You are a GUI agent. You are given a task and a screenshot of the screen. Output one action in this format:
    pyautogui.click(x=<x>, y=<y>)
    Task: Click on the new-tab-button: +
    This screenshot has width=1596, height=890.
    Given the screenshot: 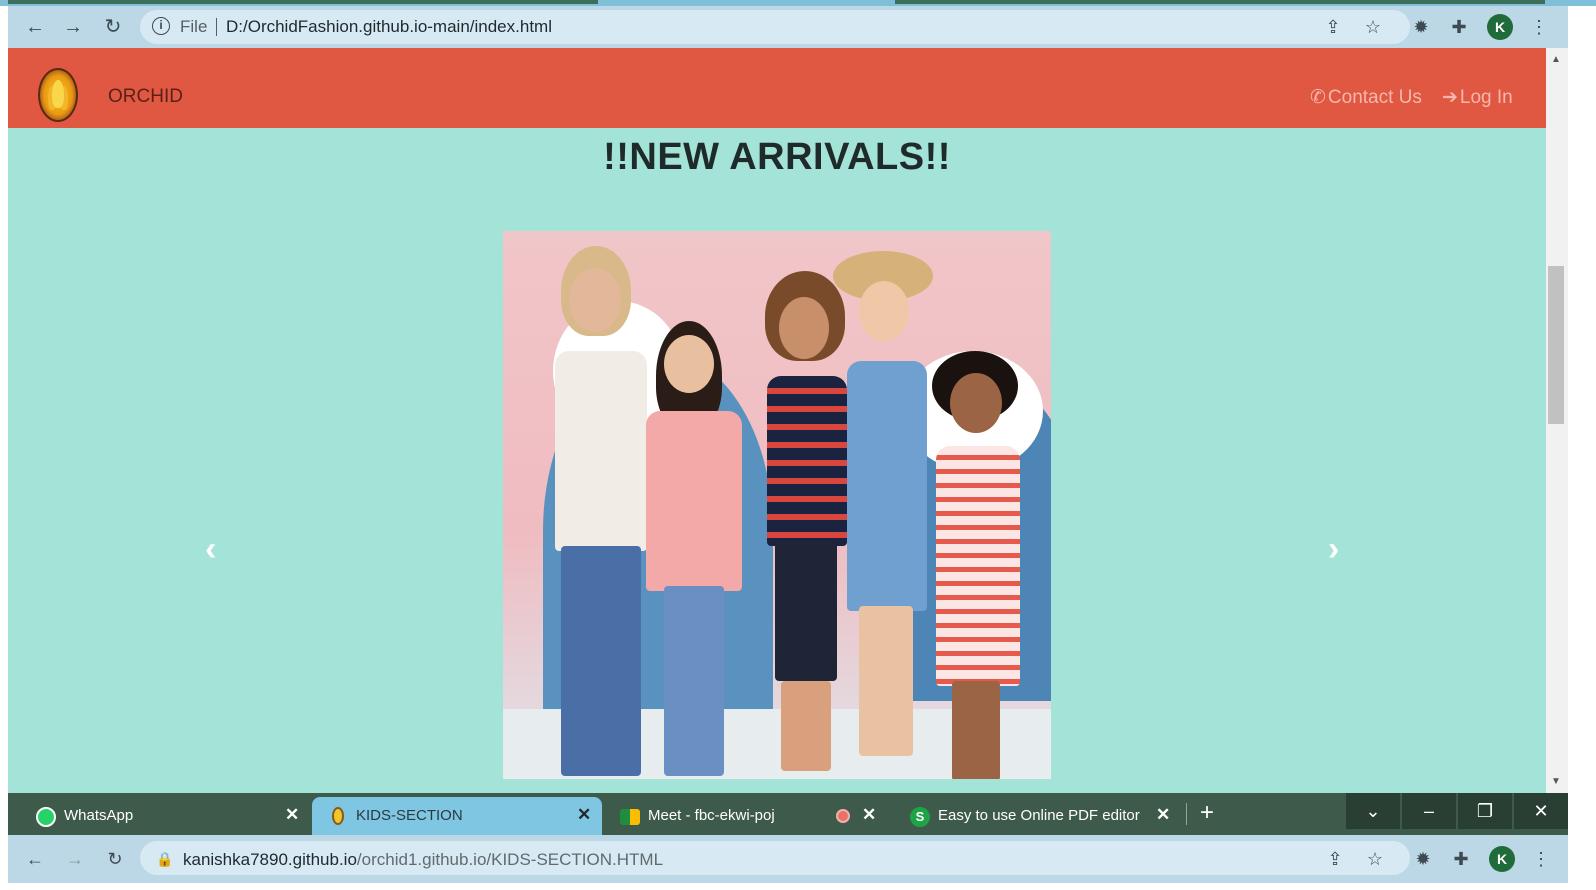 What is the action you would take?
    pyautogui.click(x=1207, y=813)
    